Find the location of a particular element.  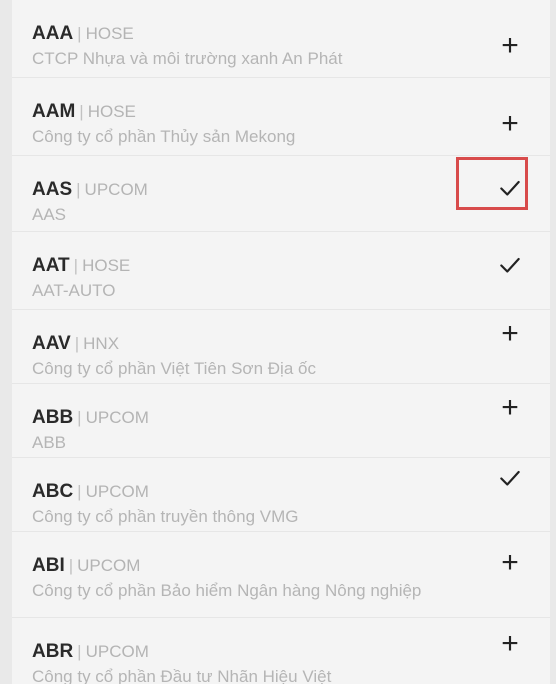

company-name: Công ty cổ phần Thủy sản Mekong is located at coordinates (164, 136).